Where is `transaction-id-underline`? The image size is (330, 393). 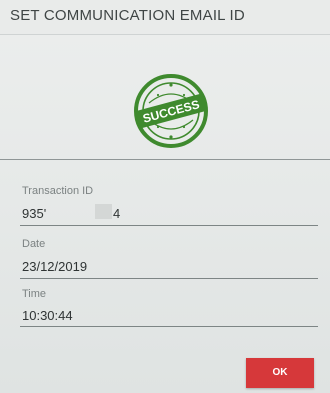 transaction-id-underline is located at coordinates (169, 225).